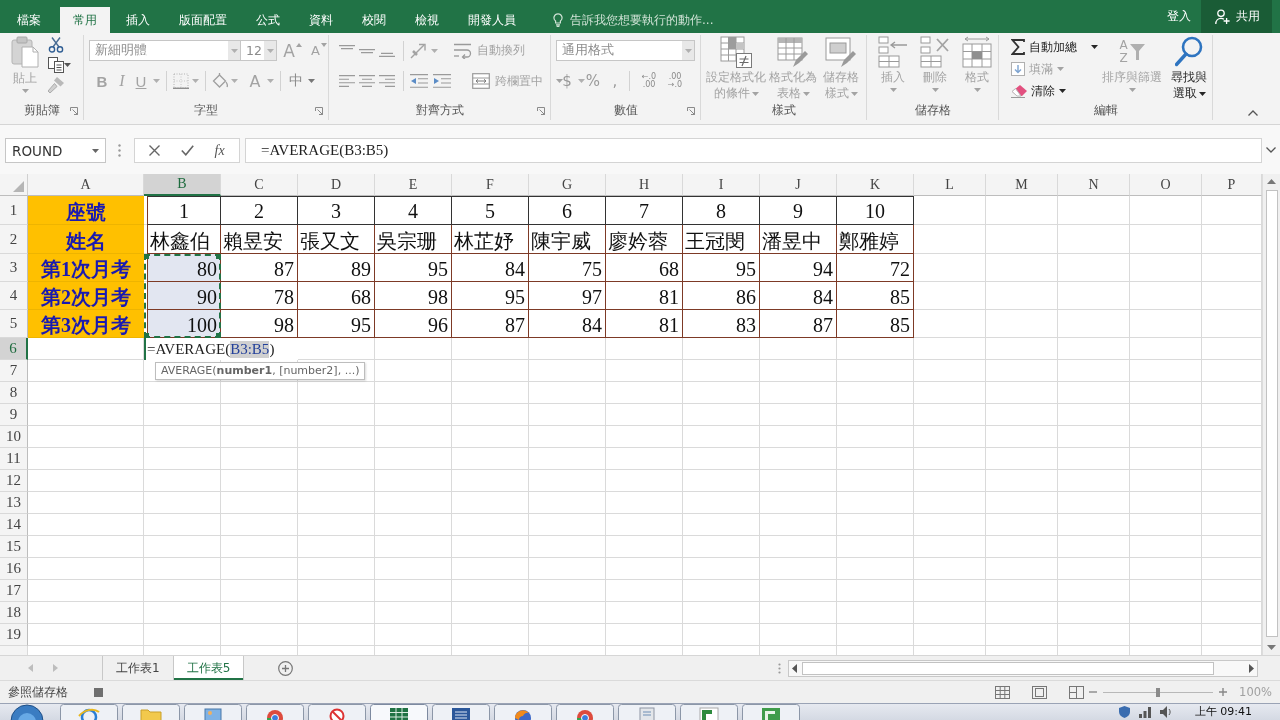 The width and height of the screenshot is (1280, 720). What do you see at coordinates (367, 81) in the screenshot?
I see `align-center-icon` at bounding box center [367, 81].